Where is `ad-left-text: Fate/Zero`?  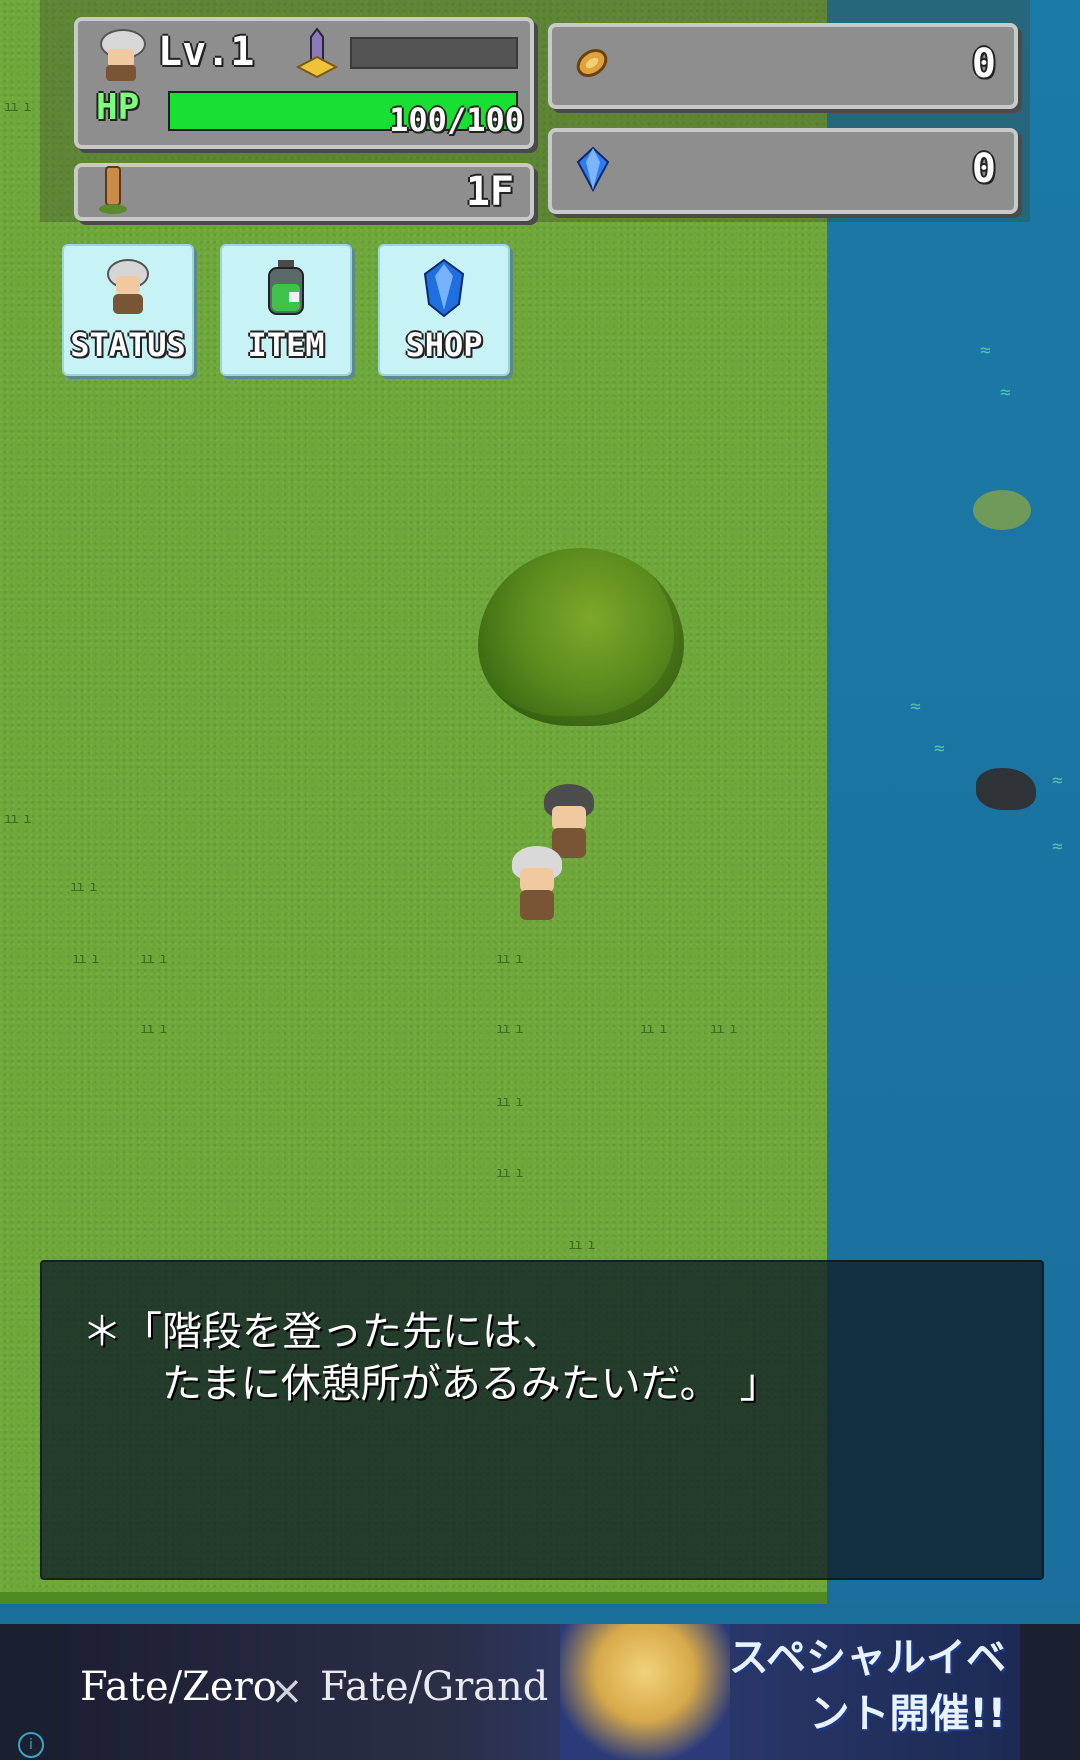
ad-left-text: Fate/Zero is located at coordinates (178, 1687).